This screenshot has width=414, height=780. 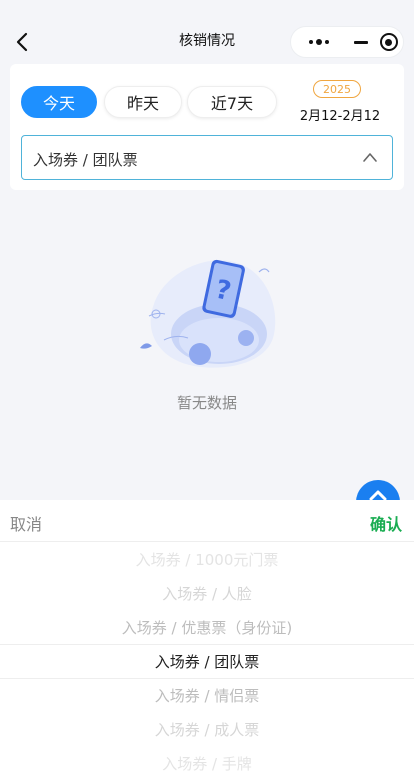 What do you see at coordinates (232, 102) in the screenshot?
I see `tab-last-7-days: 近7天` at bounding box center [232, 102].